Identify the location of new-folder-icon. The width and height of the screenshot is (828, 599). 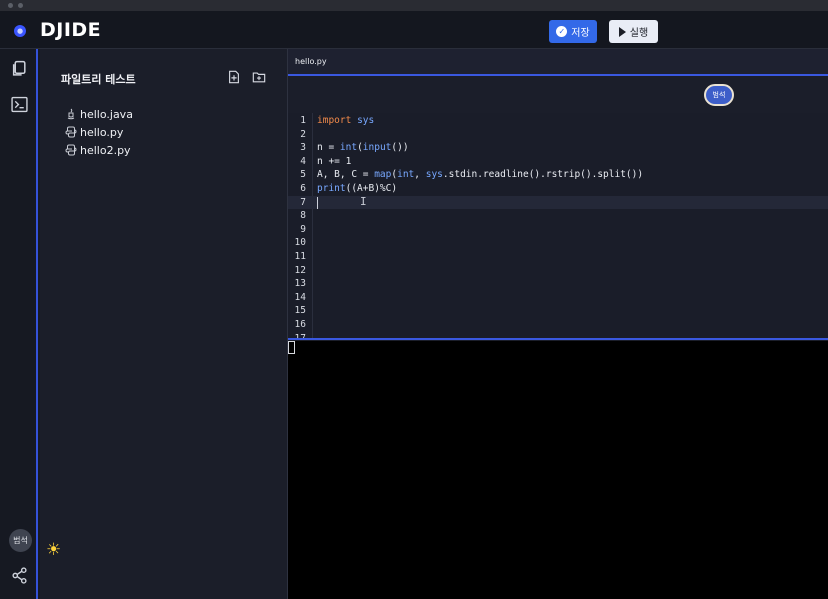
(259, 77).